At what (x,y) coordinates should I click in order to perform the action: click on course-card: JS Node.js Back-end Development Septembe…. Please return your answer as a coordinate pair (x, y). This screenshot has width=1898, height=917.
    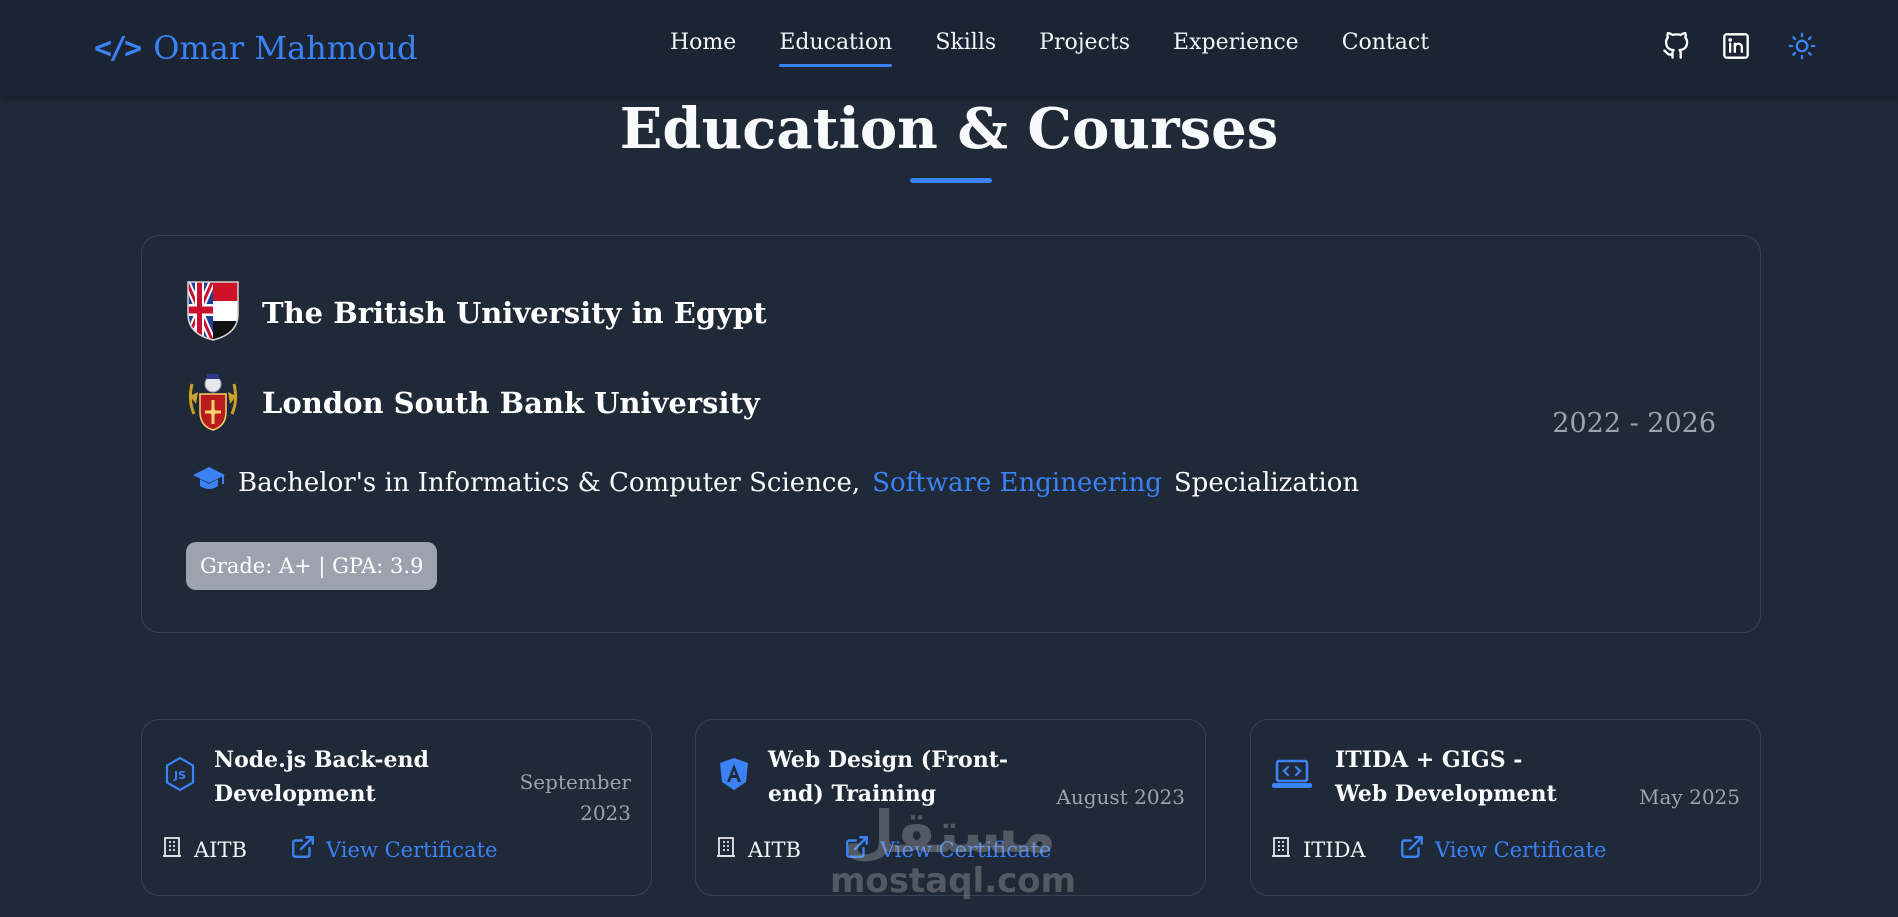
    Looking at the image, I should click on (396, 807).